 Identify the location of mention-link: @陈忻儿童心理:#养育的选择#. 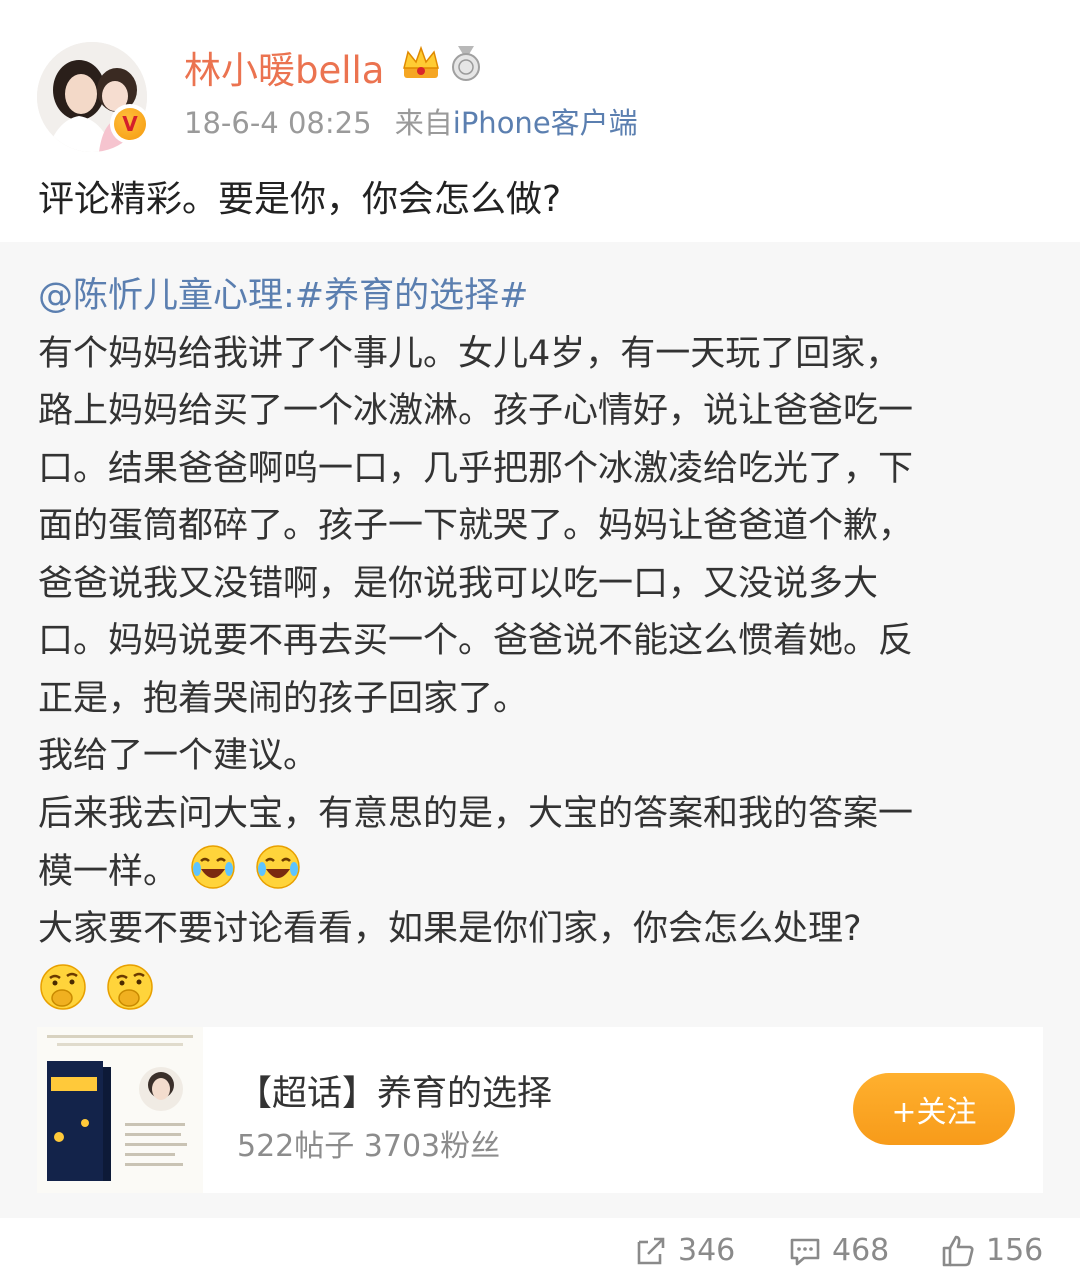
(543, 297).